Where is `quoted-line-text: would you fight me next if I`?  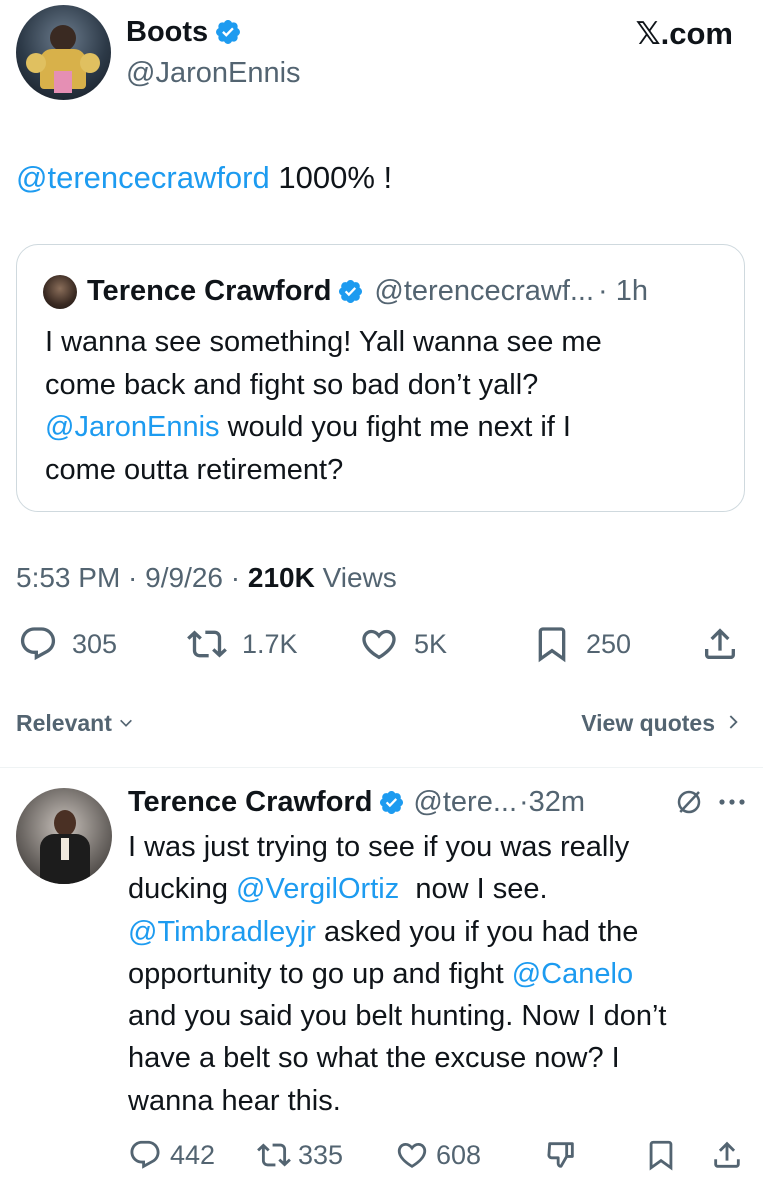 quoted-line-text: would you fight me next if I is located at coordinates (395, 427).